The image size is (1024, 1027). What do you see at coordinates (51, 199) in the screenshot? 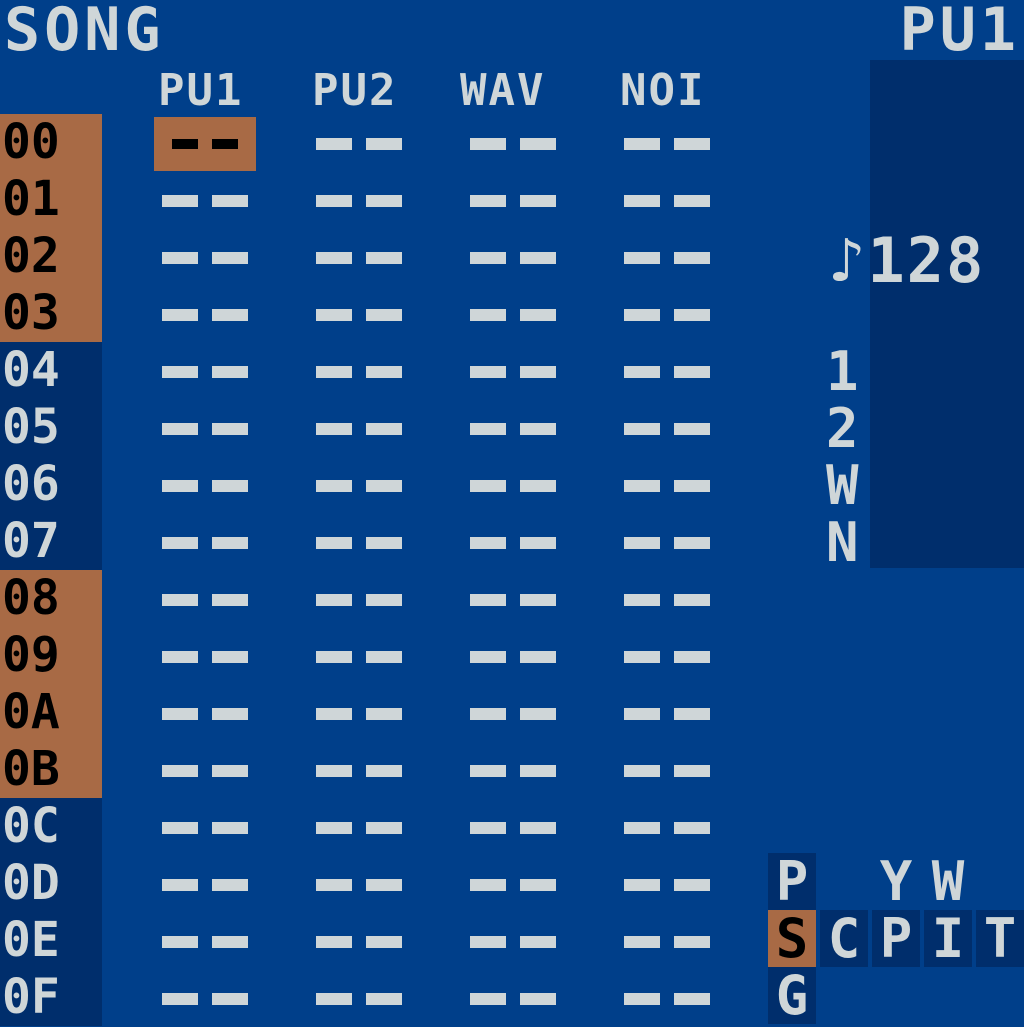
I see `row-number: 01` at bounding box center [51, 199].